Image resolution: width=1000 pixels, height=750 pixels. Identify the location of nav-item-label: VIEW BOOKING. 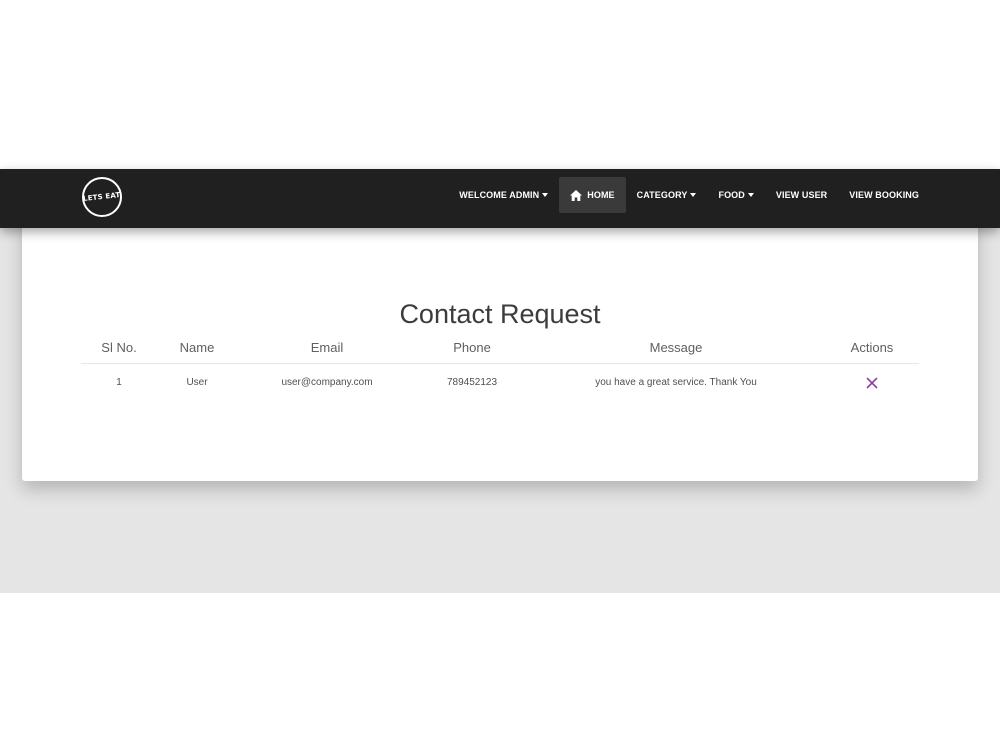
(884, 195).